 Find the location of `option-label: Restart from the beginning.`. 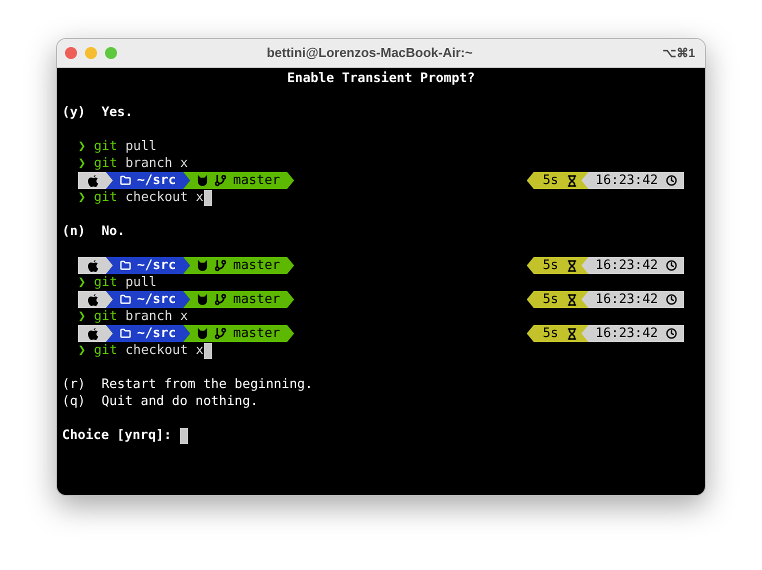

option-label: Restart from the beginning. is located at coordinates (207, 384).